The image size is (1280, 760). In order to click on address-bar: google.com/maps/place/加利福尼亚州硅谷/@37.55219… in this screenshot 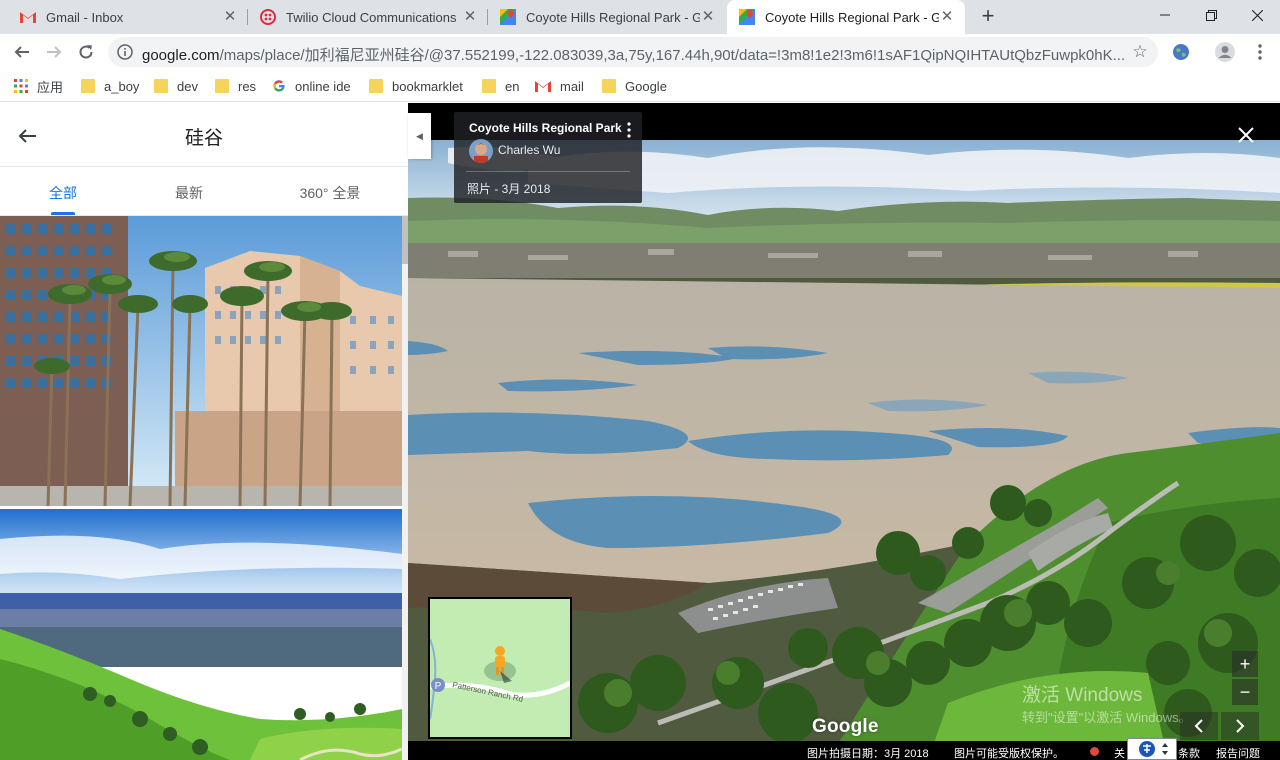, I will do `click(633, 52)`.